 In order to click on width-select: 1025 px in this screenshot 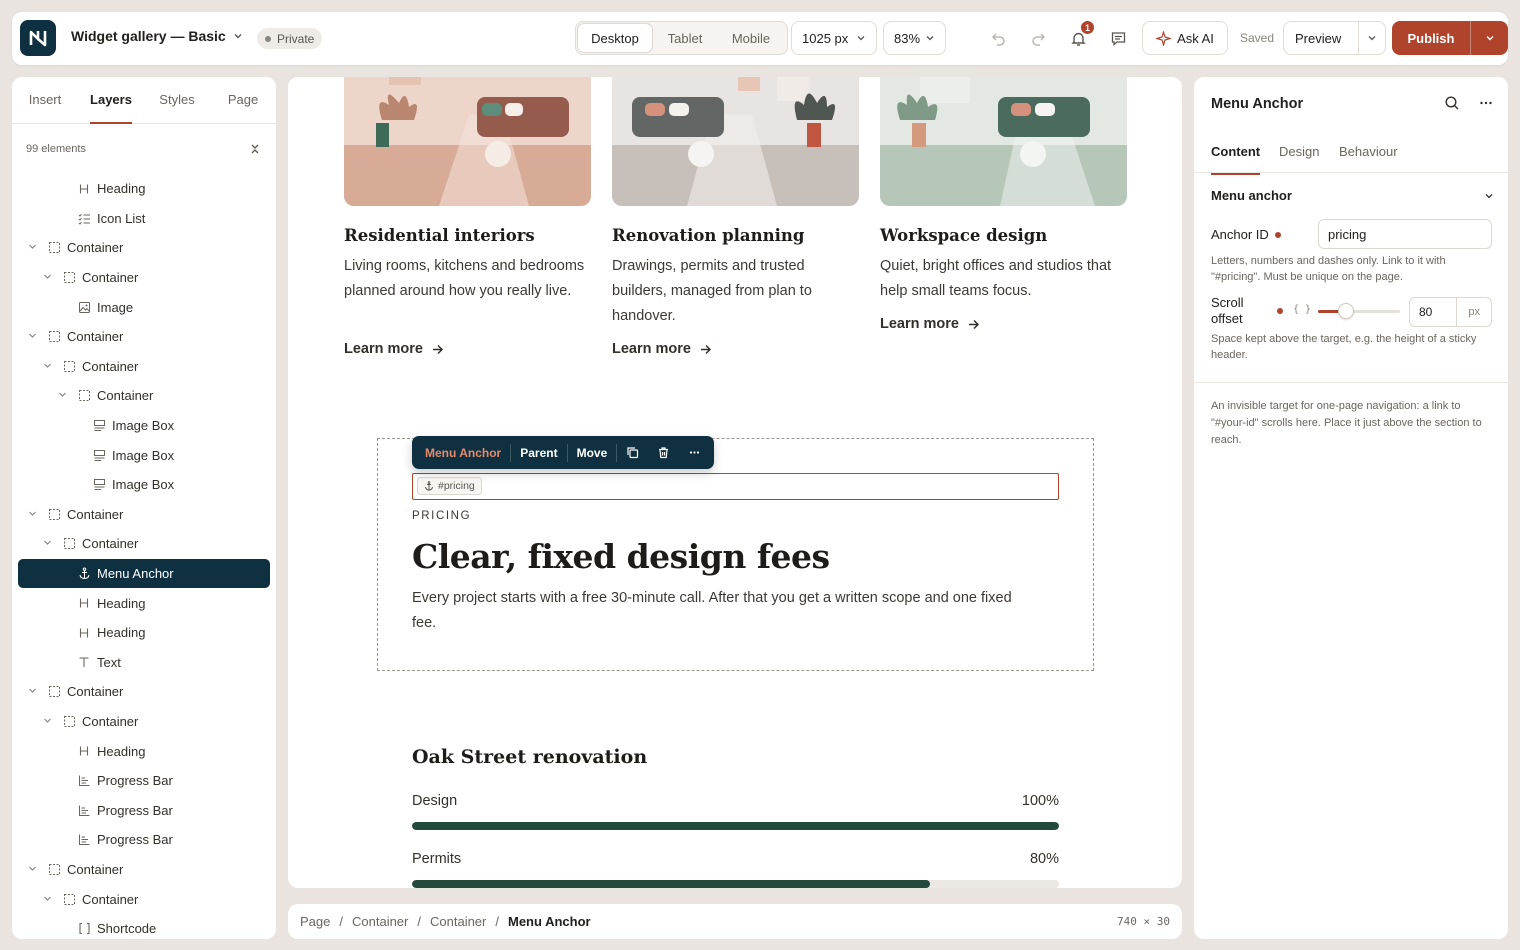, I will do `click(834, 38)`.